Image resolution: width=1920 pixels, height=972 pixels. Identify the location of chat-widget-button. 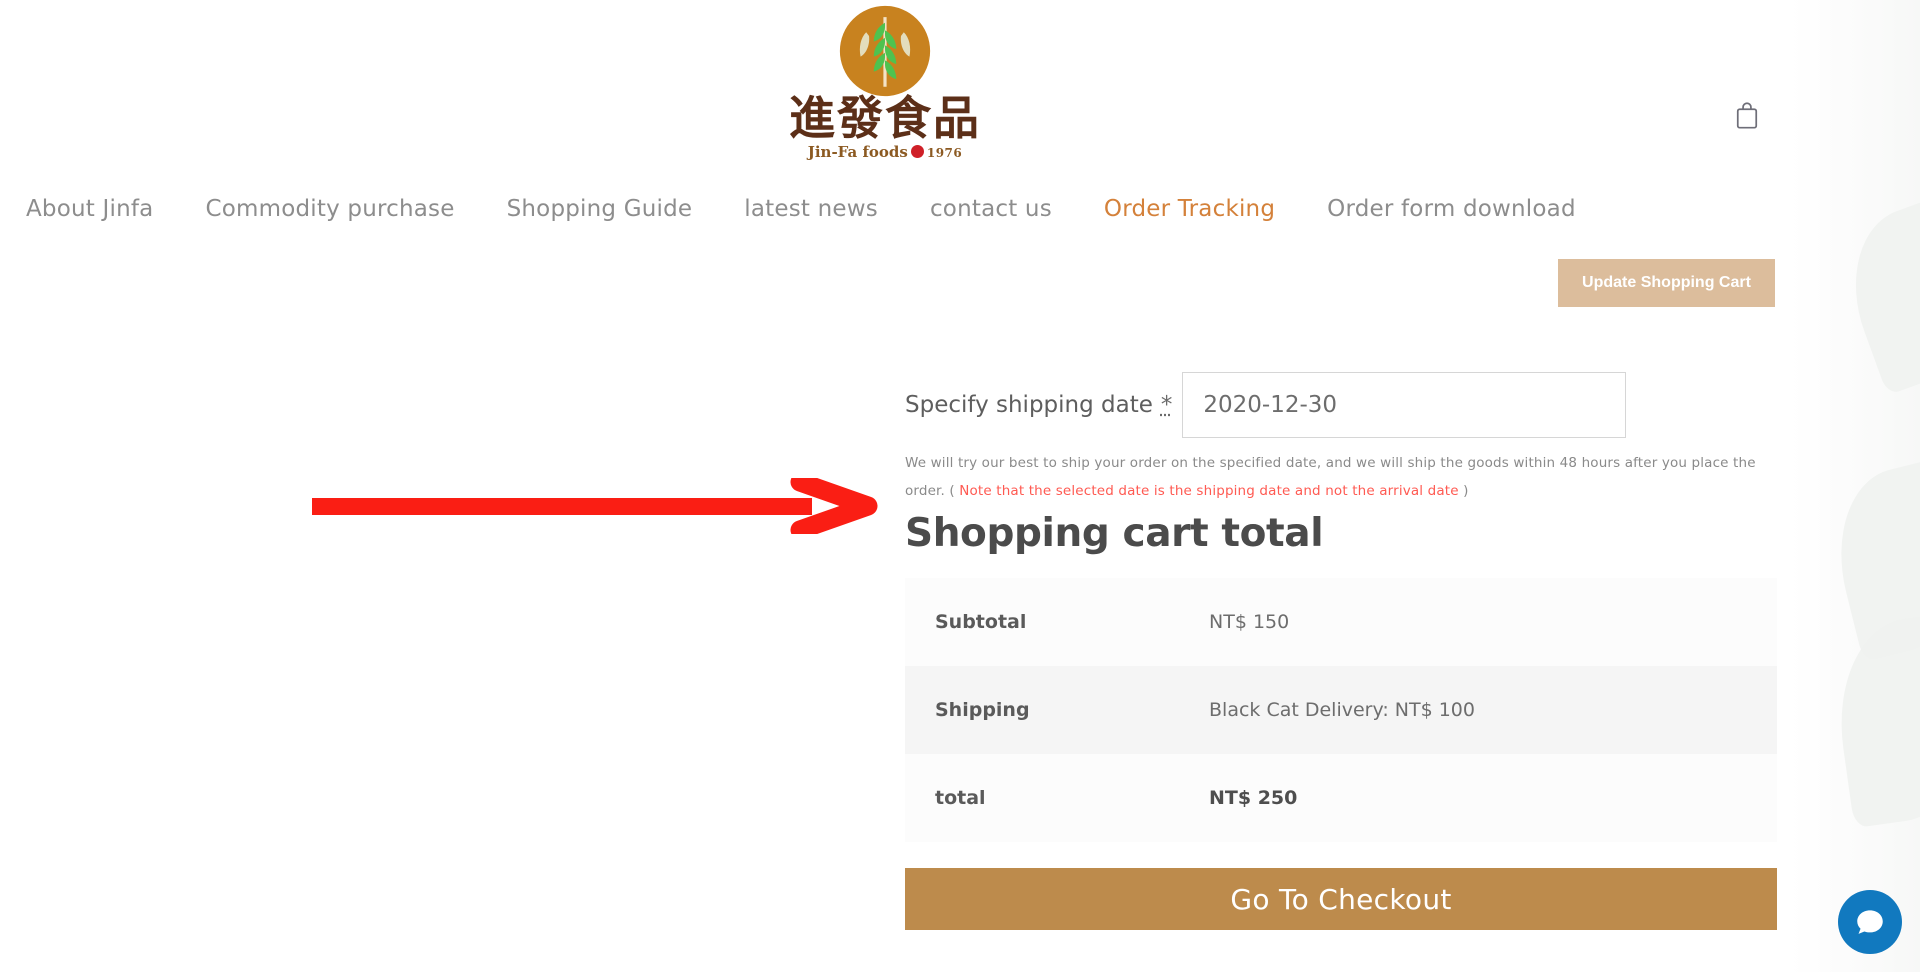
(1870, 922).